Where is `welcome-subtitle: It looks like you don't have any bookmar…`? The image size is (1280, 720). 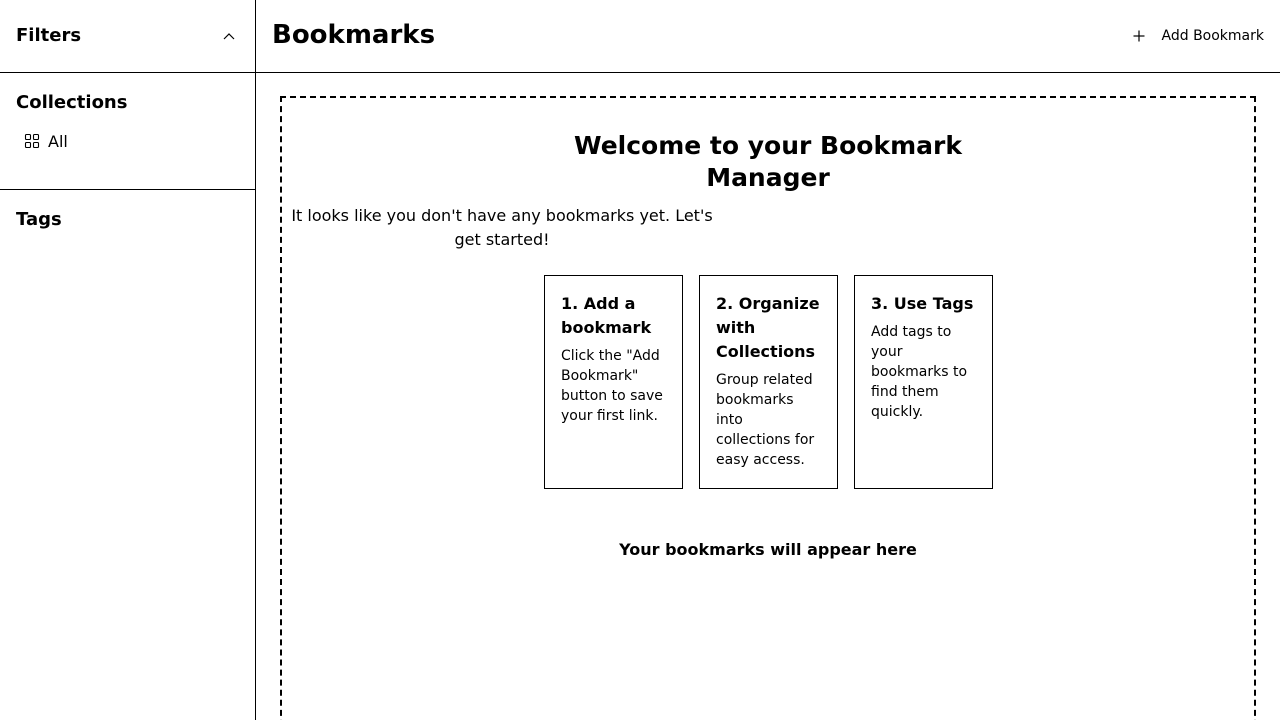 welcome-subtitle: It looks like you don't have any bookmar… is located at coordinates (502, 227).